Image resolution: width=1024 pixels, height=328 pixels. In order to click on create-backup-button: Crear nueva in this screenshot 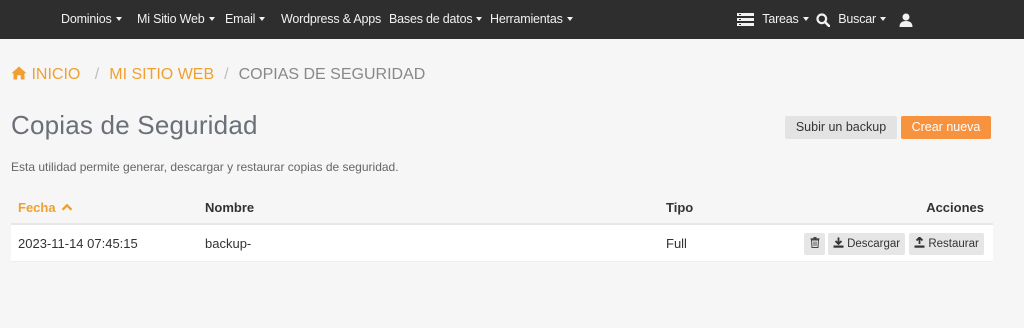, I will do `click(946, 127)`.